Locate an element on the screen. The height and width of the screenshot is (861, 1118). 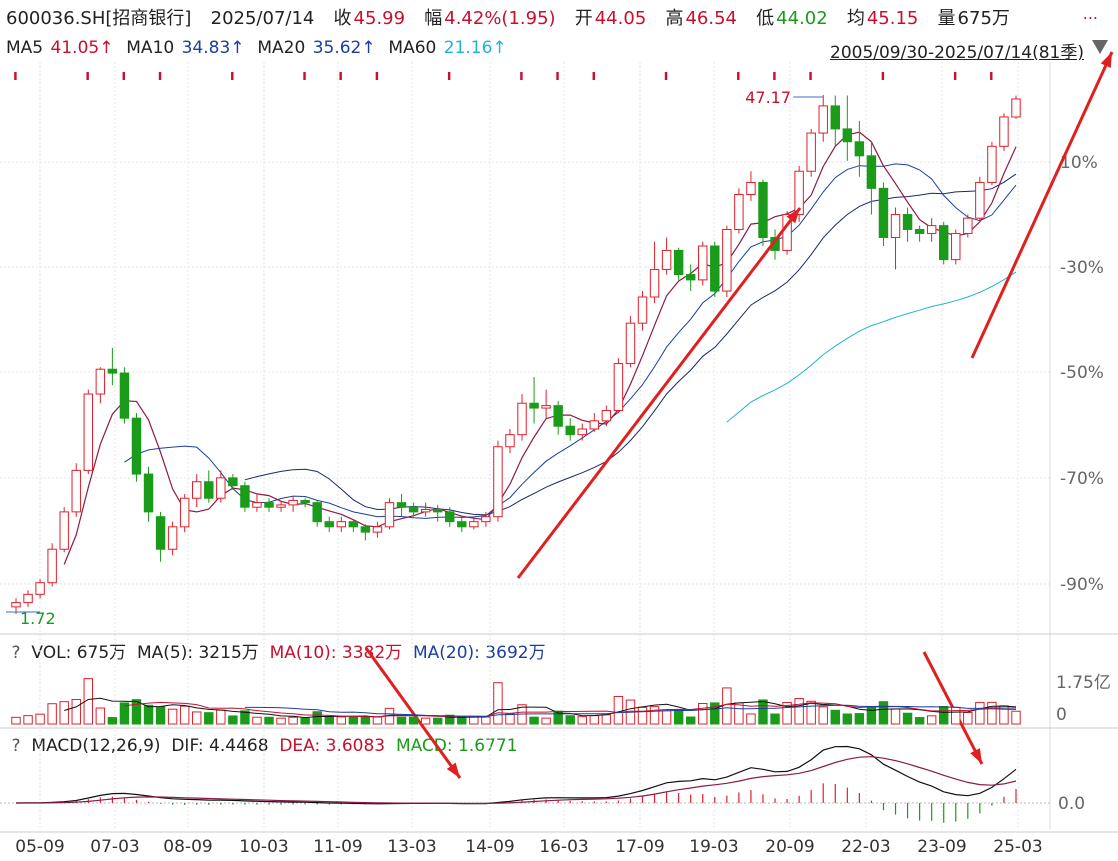
price-tick-1: -30% is located at coordinates (1082, 268).